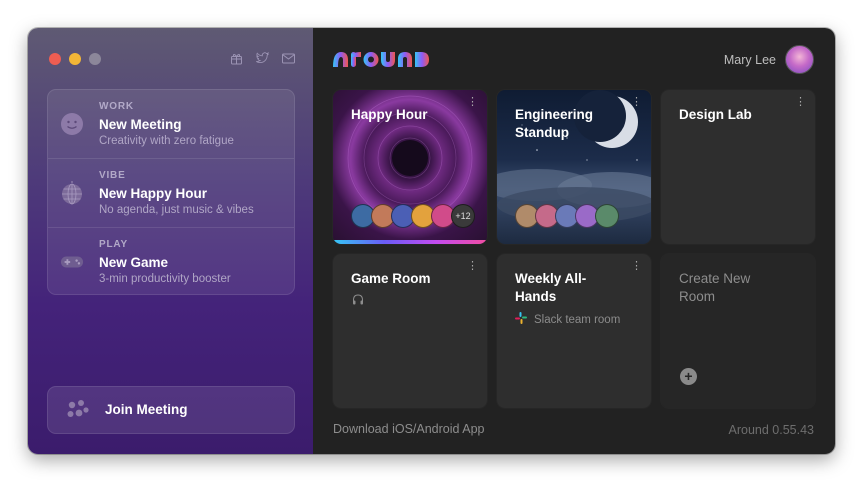 This screenshot has width=863, height=484. Describe the element at coordinates (288, 58) in the screenshot. I see `mail-icon` at that location.